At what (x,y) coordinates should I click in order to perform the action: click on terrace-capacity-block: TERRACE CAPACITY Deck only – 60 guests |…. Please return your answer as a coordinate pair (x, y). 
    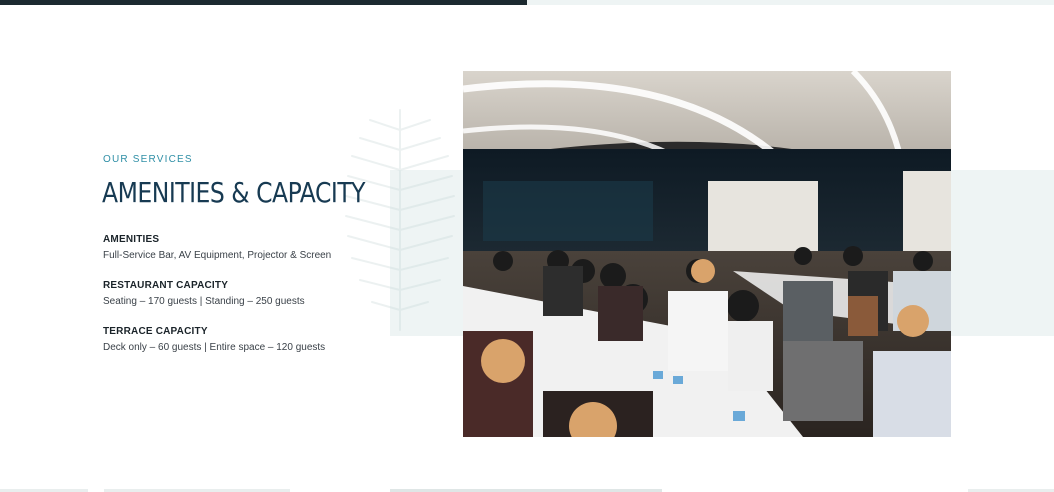
    Looking at the image, I should click on (263, 339).